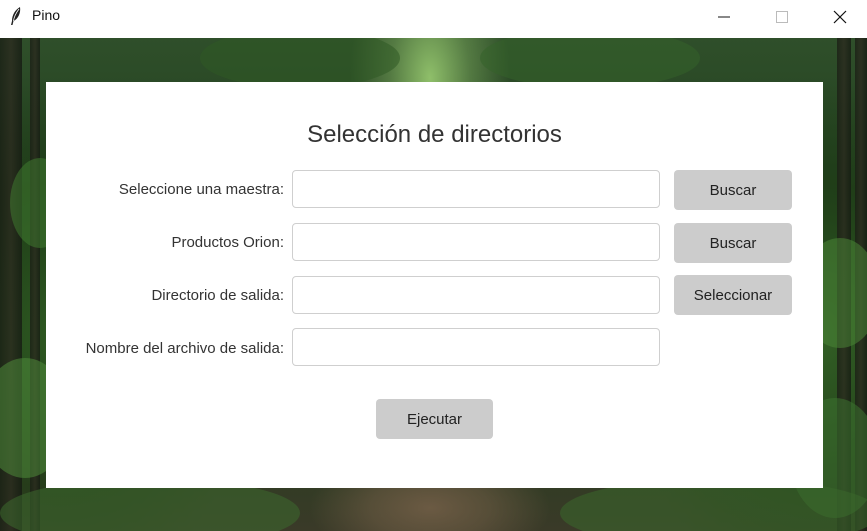 The image size is (867, 531). What do you see at coordinates (433, 16) in the screenshot?
I see `title-bar: Pino` at bounding box center [433, 16].